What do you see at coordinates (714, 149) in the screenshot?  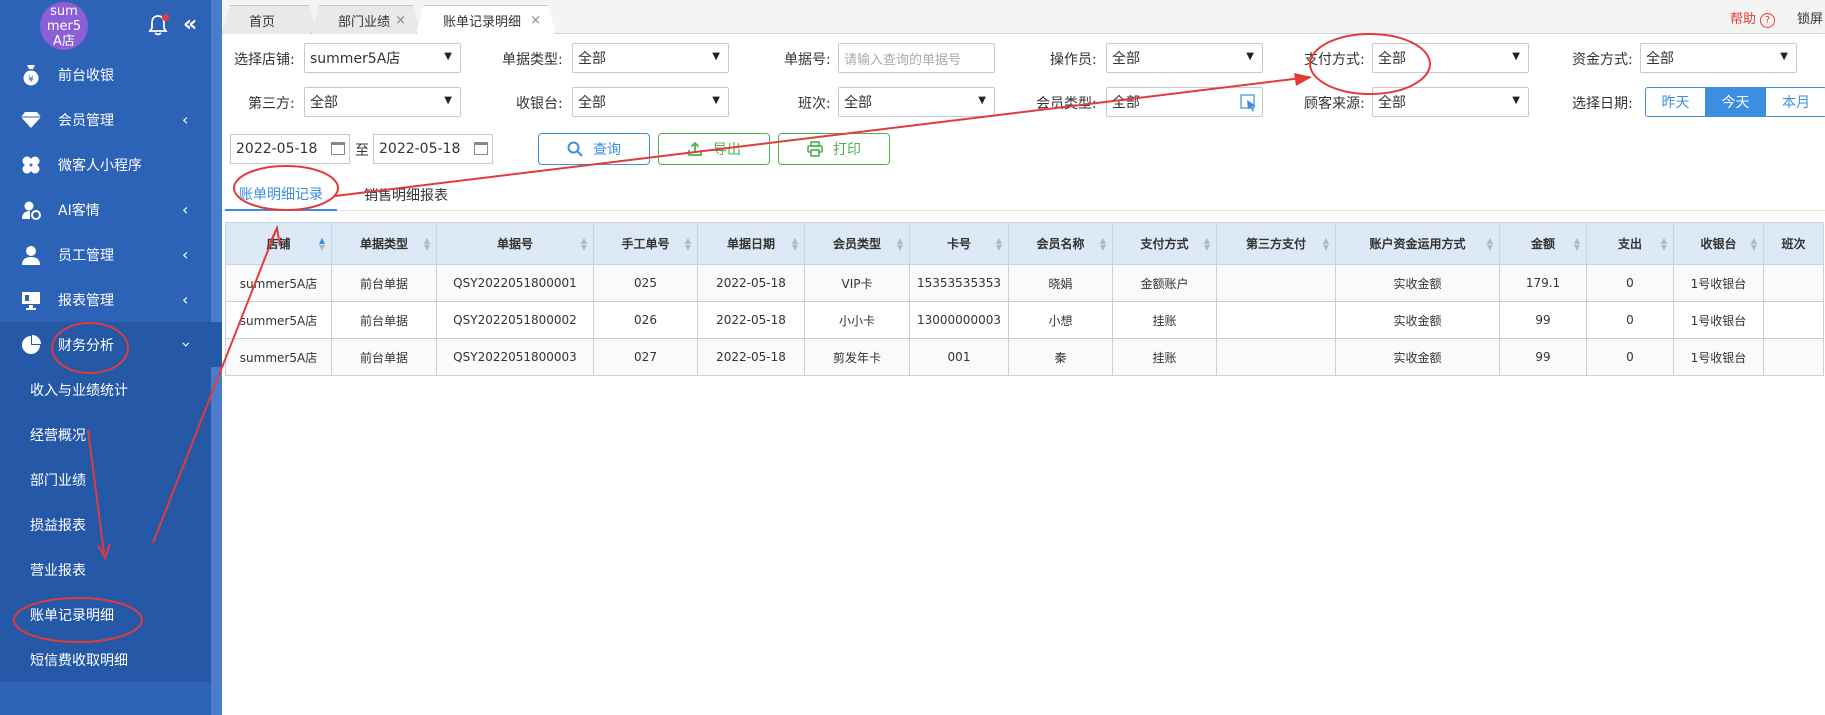 I see `export-button: 导出` at bounding box center [714, 149].